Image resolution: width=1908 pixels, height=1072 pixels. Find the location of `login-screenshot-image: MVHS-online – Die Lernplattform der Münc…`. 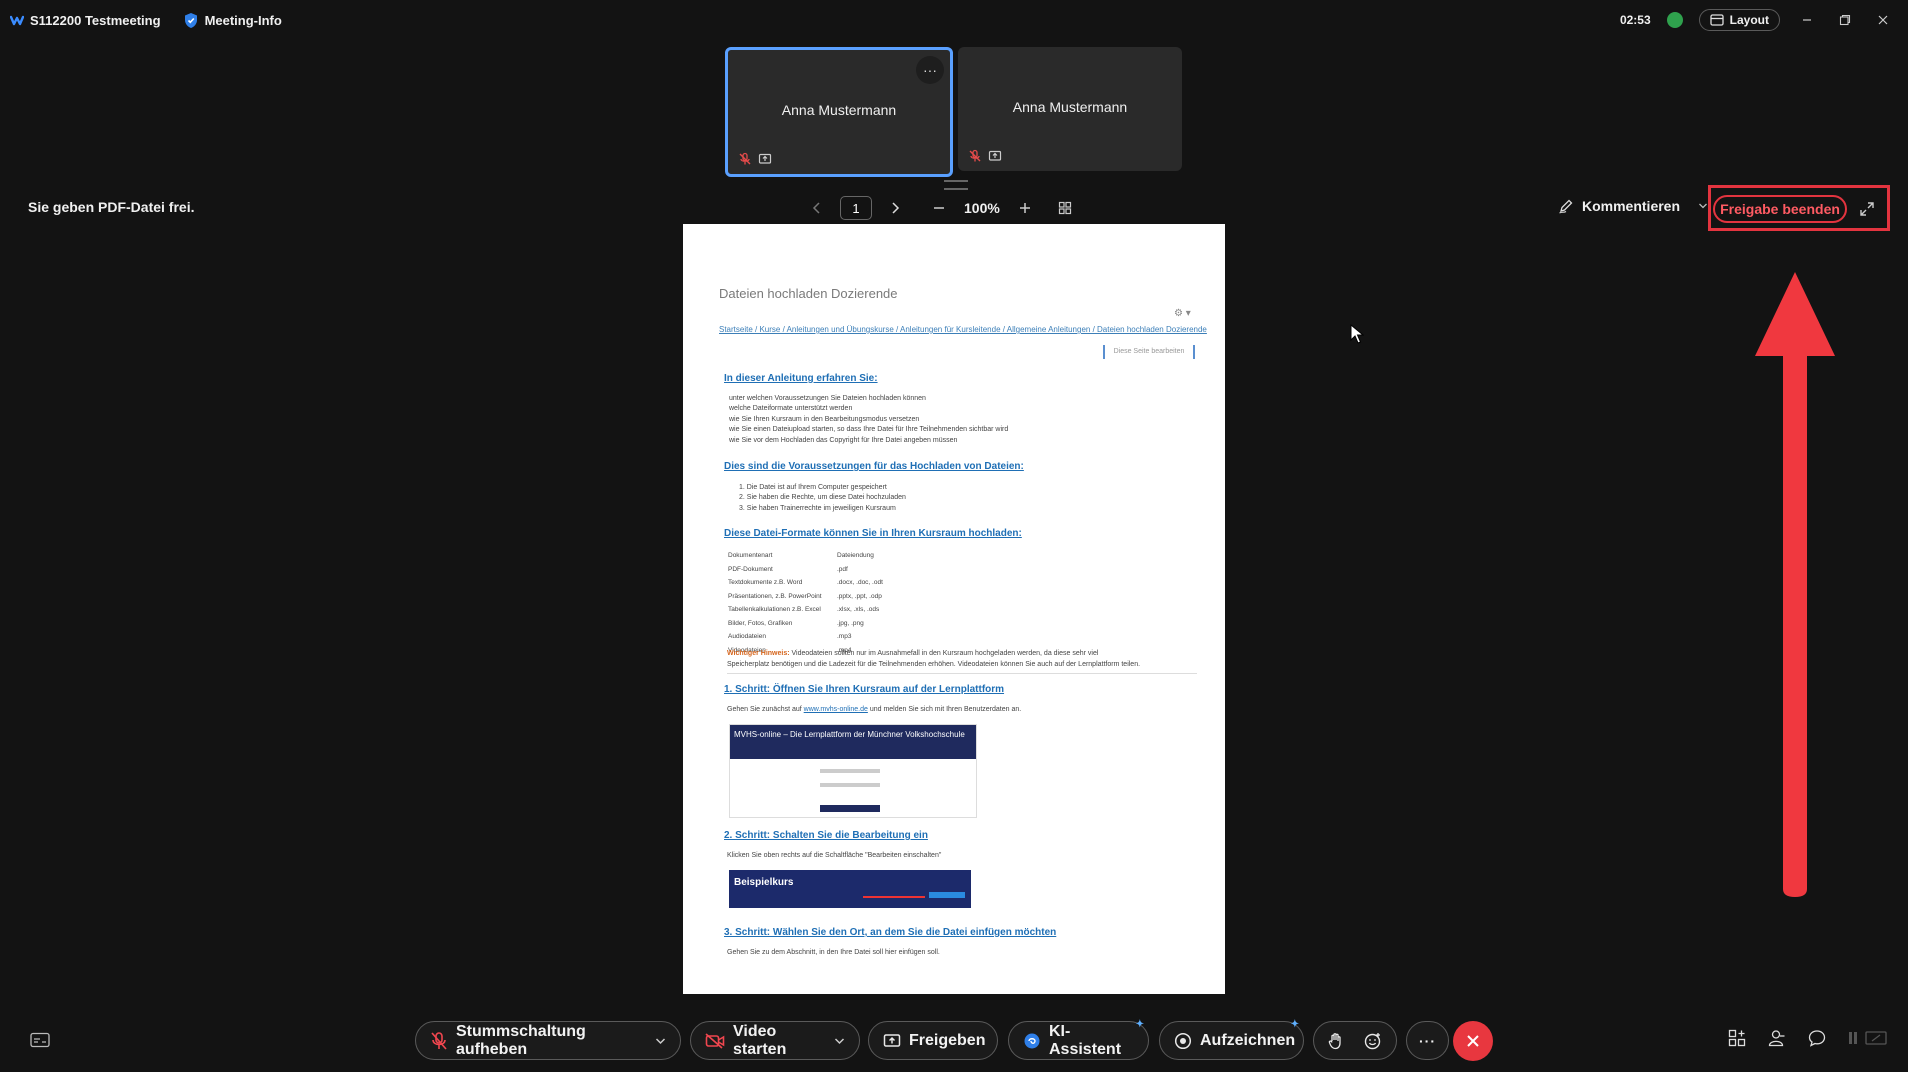

login-screenshot-image: MVHS-online – Die Lernplattform der Münc… is located at coordinates (853, 771).